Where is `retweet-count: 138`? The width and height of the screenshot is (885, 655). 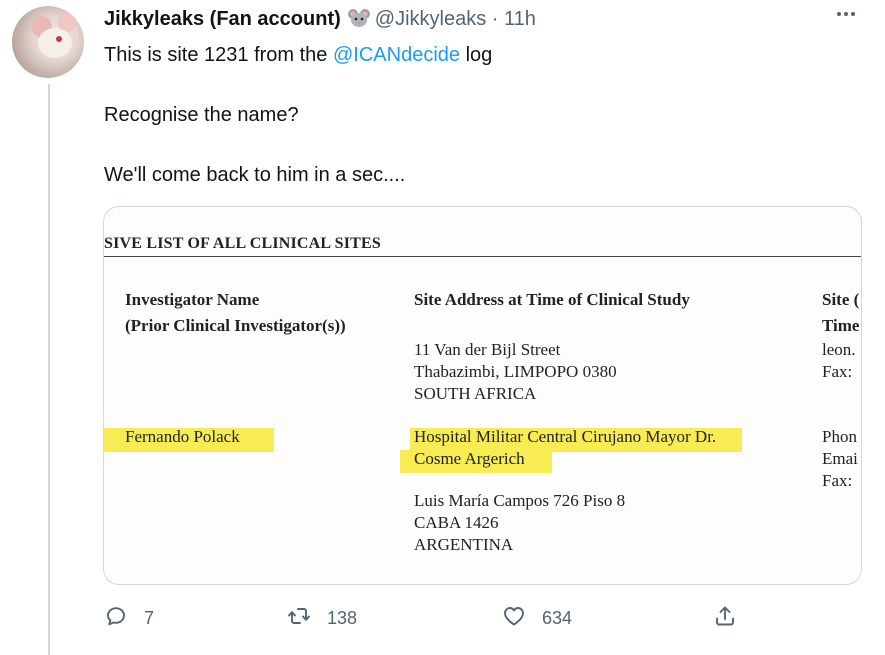 retweet-count: 138 is located at coordinates (342, 618).